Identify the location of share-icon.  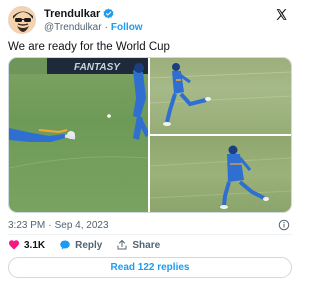
(122, 245).